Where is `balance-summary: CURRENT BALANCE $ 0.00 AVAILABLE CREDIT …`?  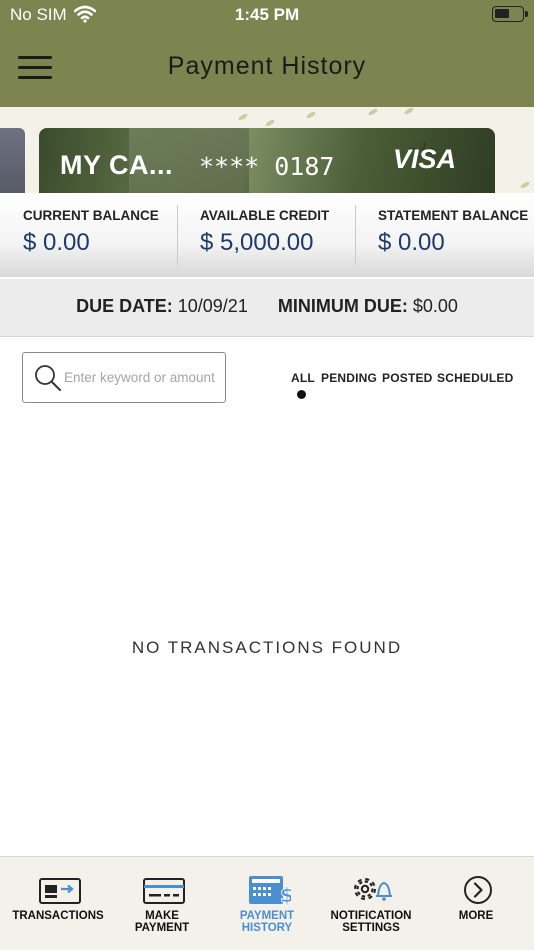 balance-summary: CURRENT BALANCE $ 0.00 AVAILABLE CREDIT … is located at coordinates (267, 235).